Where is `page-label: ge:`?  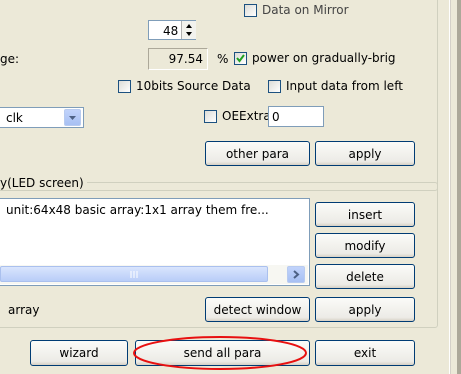 page-label: ge: is located at coordinates (10, 59).